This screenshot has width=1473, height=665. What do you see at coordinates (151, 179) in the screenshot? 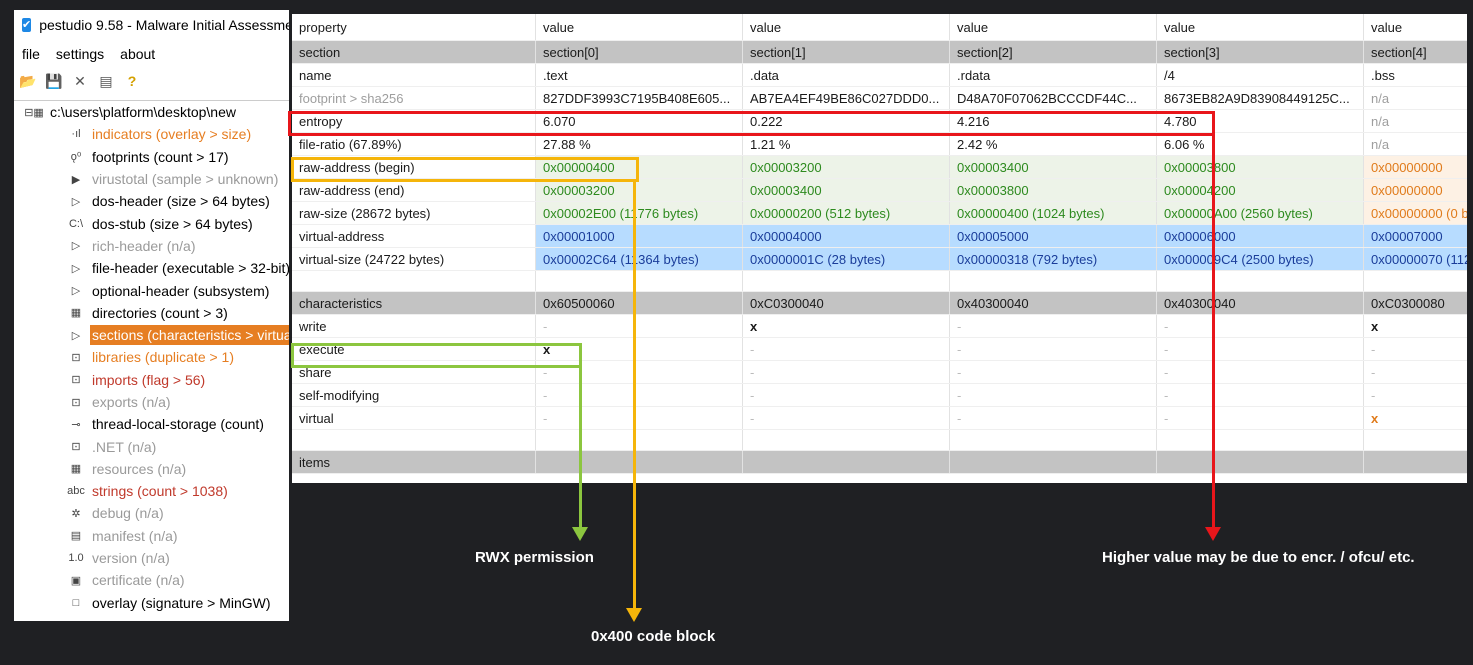
I see `tree-item: ▶ virustotal (sample > unknown)` at bounding box center [151, 179].